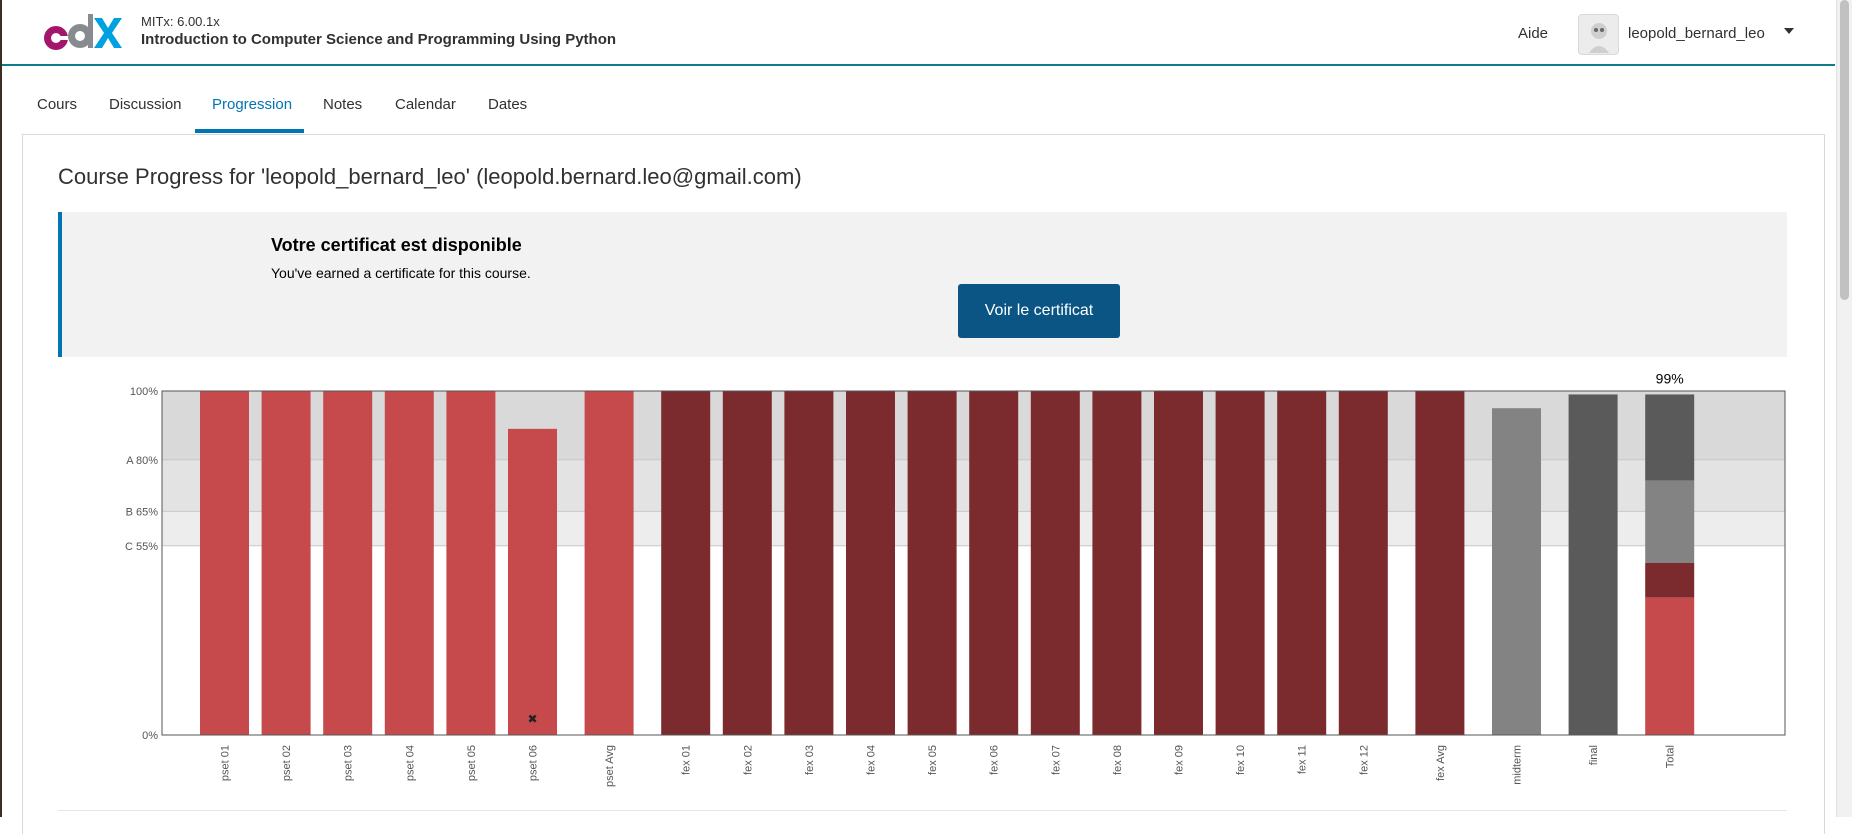 This screenshot has height=834, width=1852. Describe the element at coordinates (1594, 755) in the screenshot. I see `x-tick-label: final` at that location.